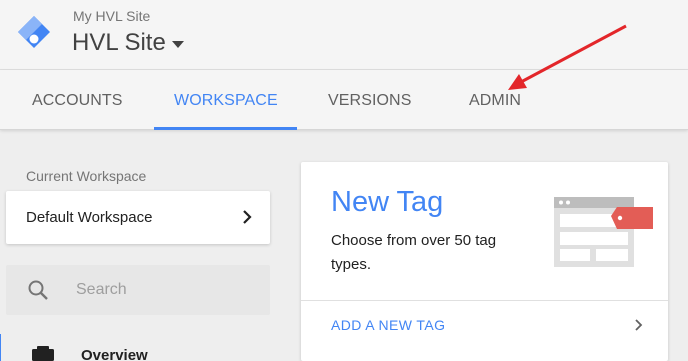 The image size is (688, 361). What do you see at coordinates (89, 217) in the screenshot?
I see `workspace-name: Default Workspace` at bounding box center [89, 217].